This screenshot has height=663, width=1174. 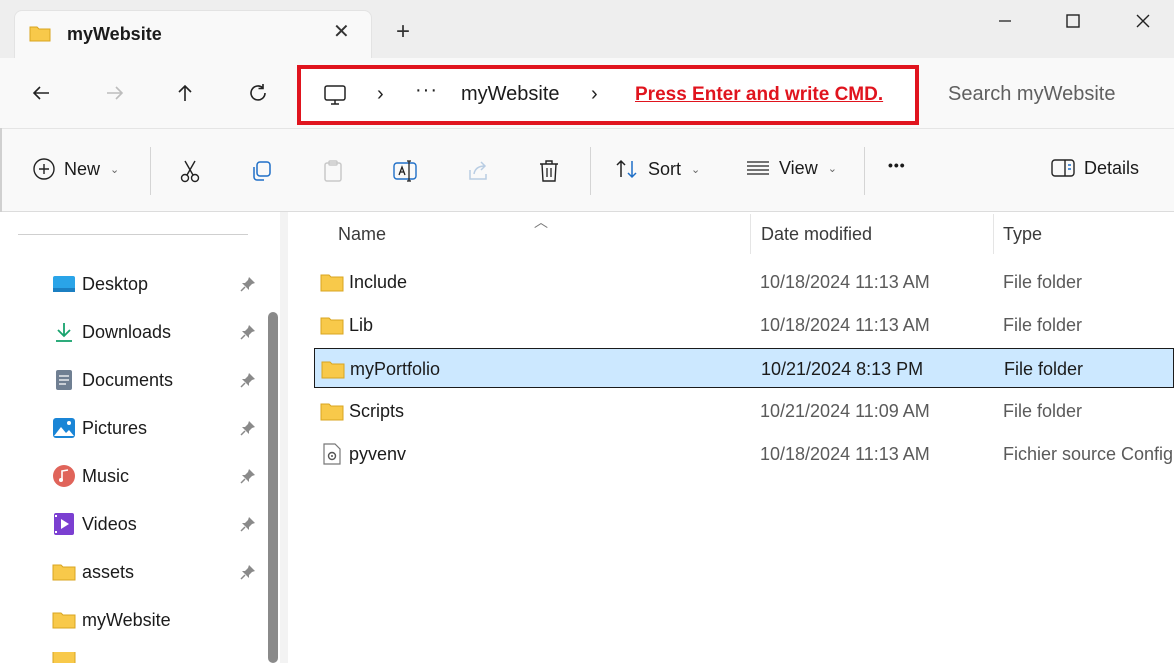 What do you see at coordinates (157, 428) in the screenshot?
I see `sidebar-item-pictures: Pictures` at bounding box center [157, 428].